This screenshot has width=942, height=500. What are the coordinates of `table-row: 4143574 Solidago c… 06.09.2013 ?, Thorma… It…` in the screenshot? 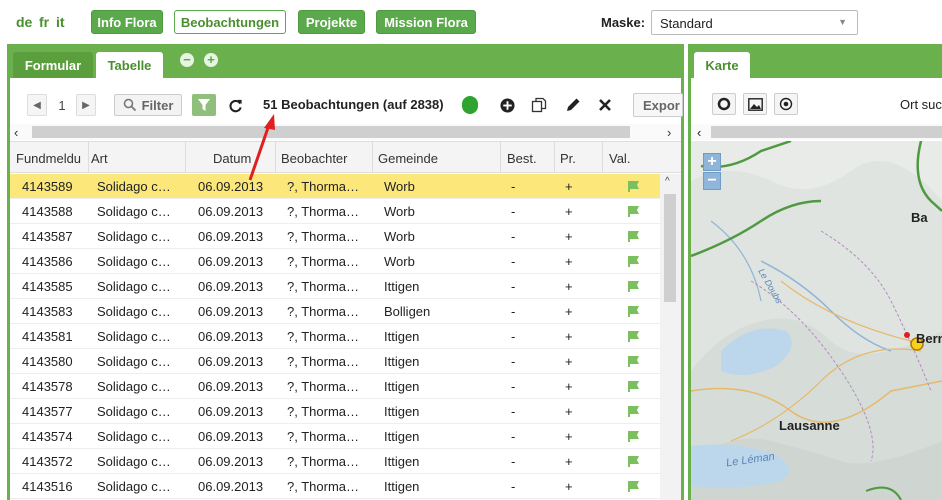 It's located at (335, 436).